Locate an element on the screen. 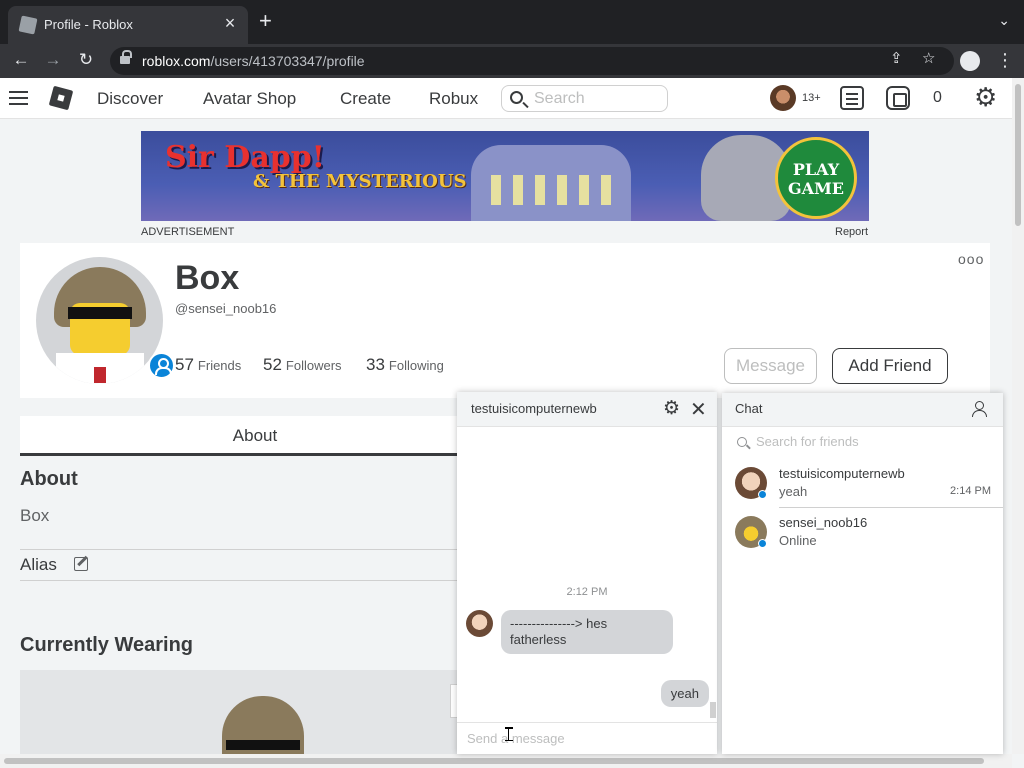 This screenshot has width=1024, height=768. settings-gear-icon: ⚙ is located at coordinates (986, 97).